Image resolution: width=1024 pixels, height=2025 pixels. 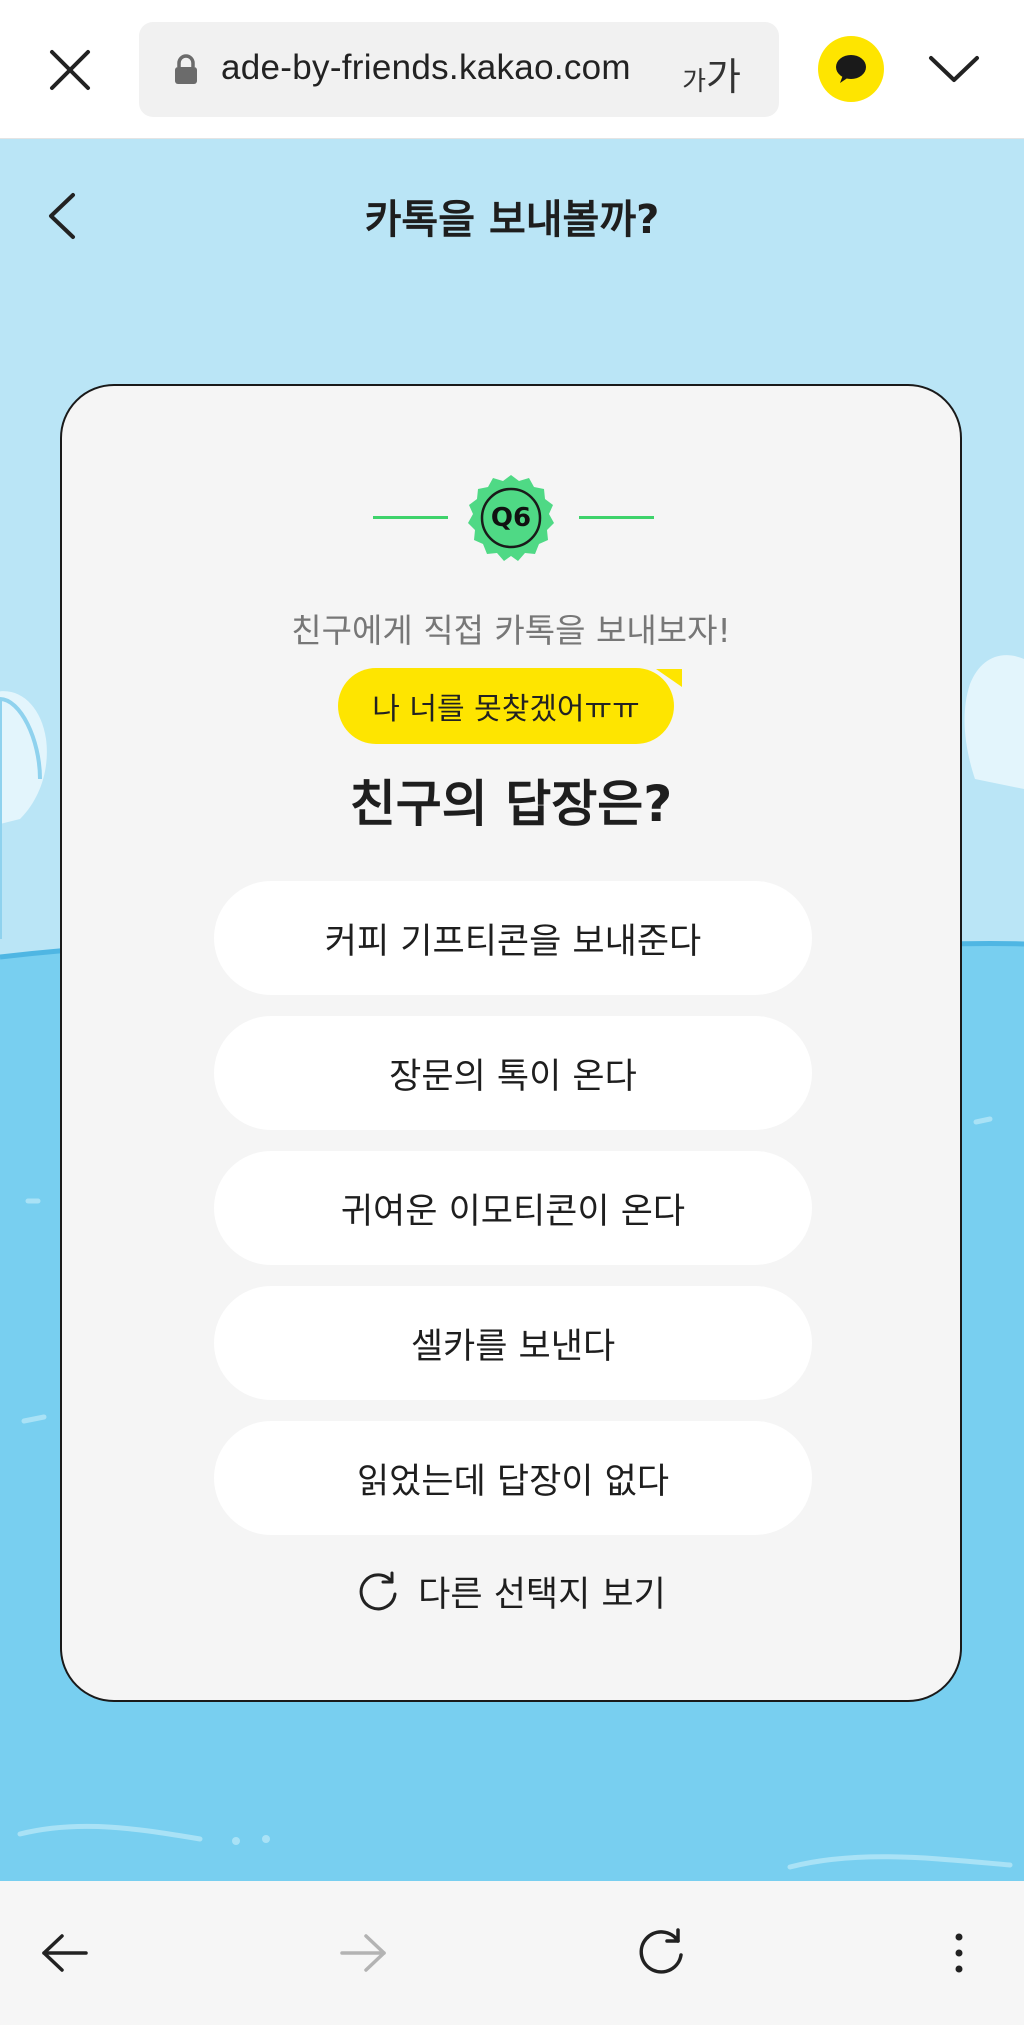 I want to click on message-bubble: 나 너를 못찾겠어ㅠㅠ, so click(x=506, y=706).